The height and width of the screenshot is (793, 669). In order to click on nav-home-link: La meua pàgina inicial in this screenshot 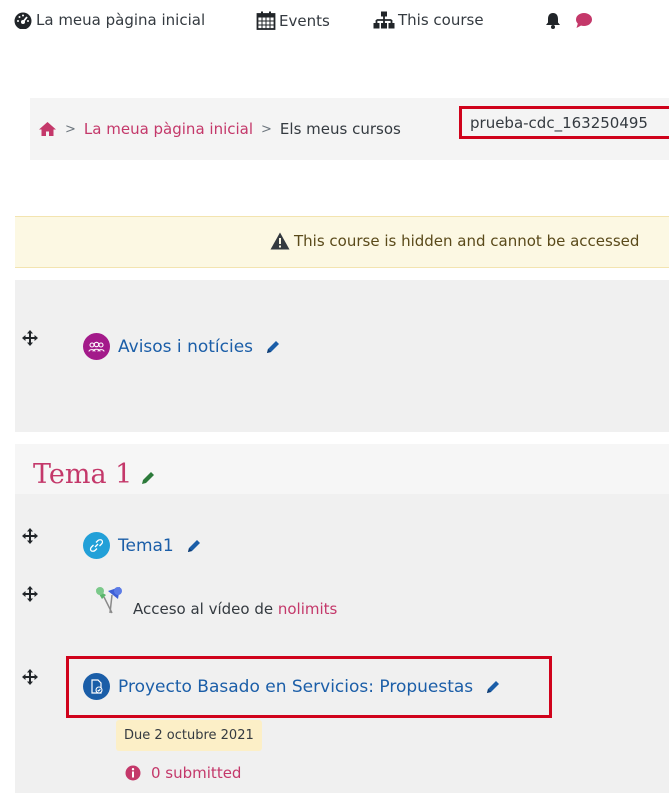, I will do `click(109, 20)`.